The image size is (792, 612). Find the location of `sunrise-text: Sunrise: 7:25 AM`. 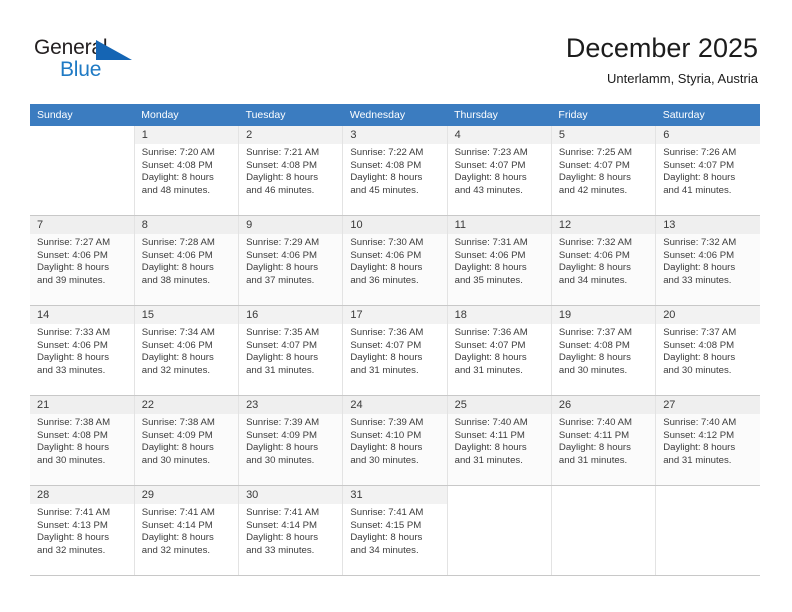

sunrise-text: Sunrise: 7:25 AM is located at coordinates (595, 152).